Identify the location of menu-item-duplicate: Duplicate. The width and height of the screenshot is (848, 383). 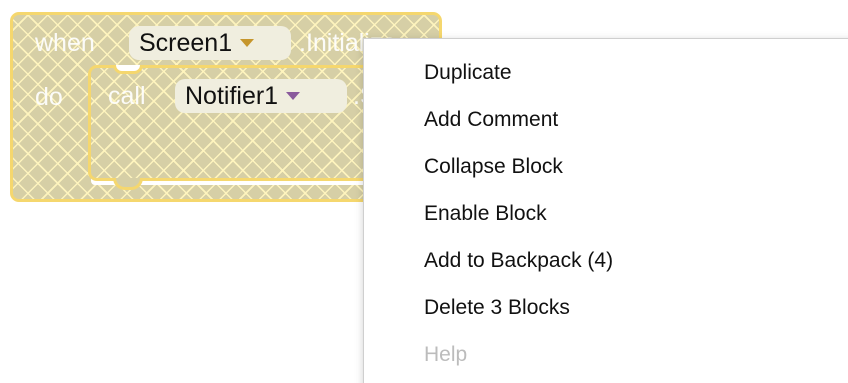
(606, 82).